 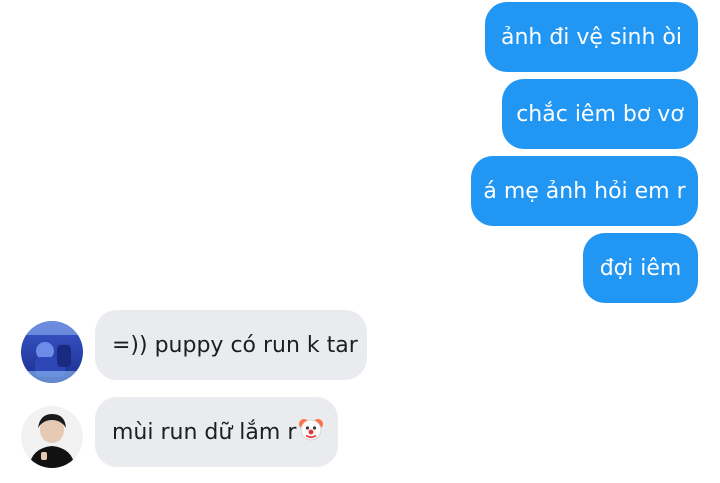 I want to click on received-message-bubble: mùi run dữ lắm r, so click(x=216, y=432).